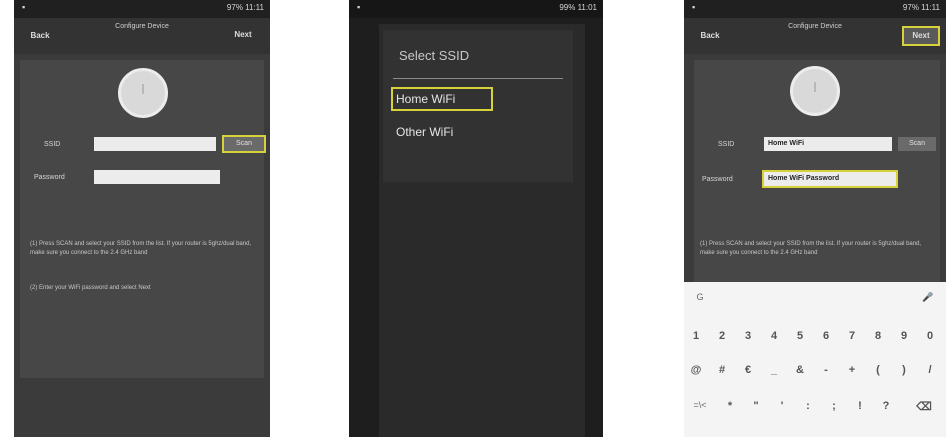 The height and width of the screenshot is (437, 946). What do you see at coordinates (828, 144) in the screenshot?
I see `ssid-input: Home WiFi` at bounding box center [828, 144].